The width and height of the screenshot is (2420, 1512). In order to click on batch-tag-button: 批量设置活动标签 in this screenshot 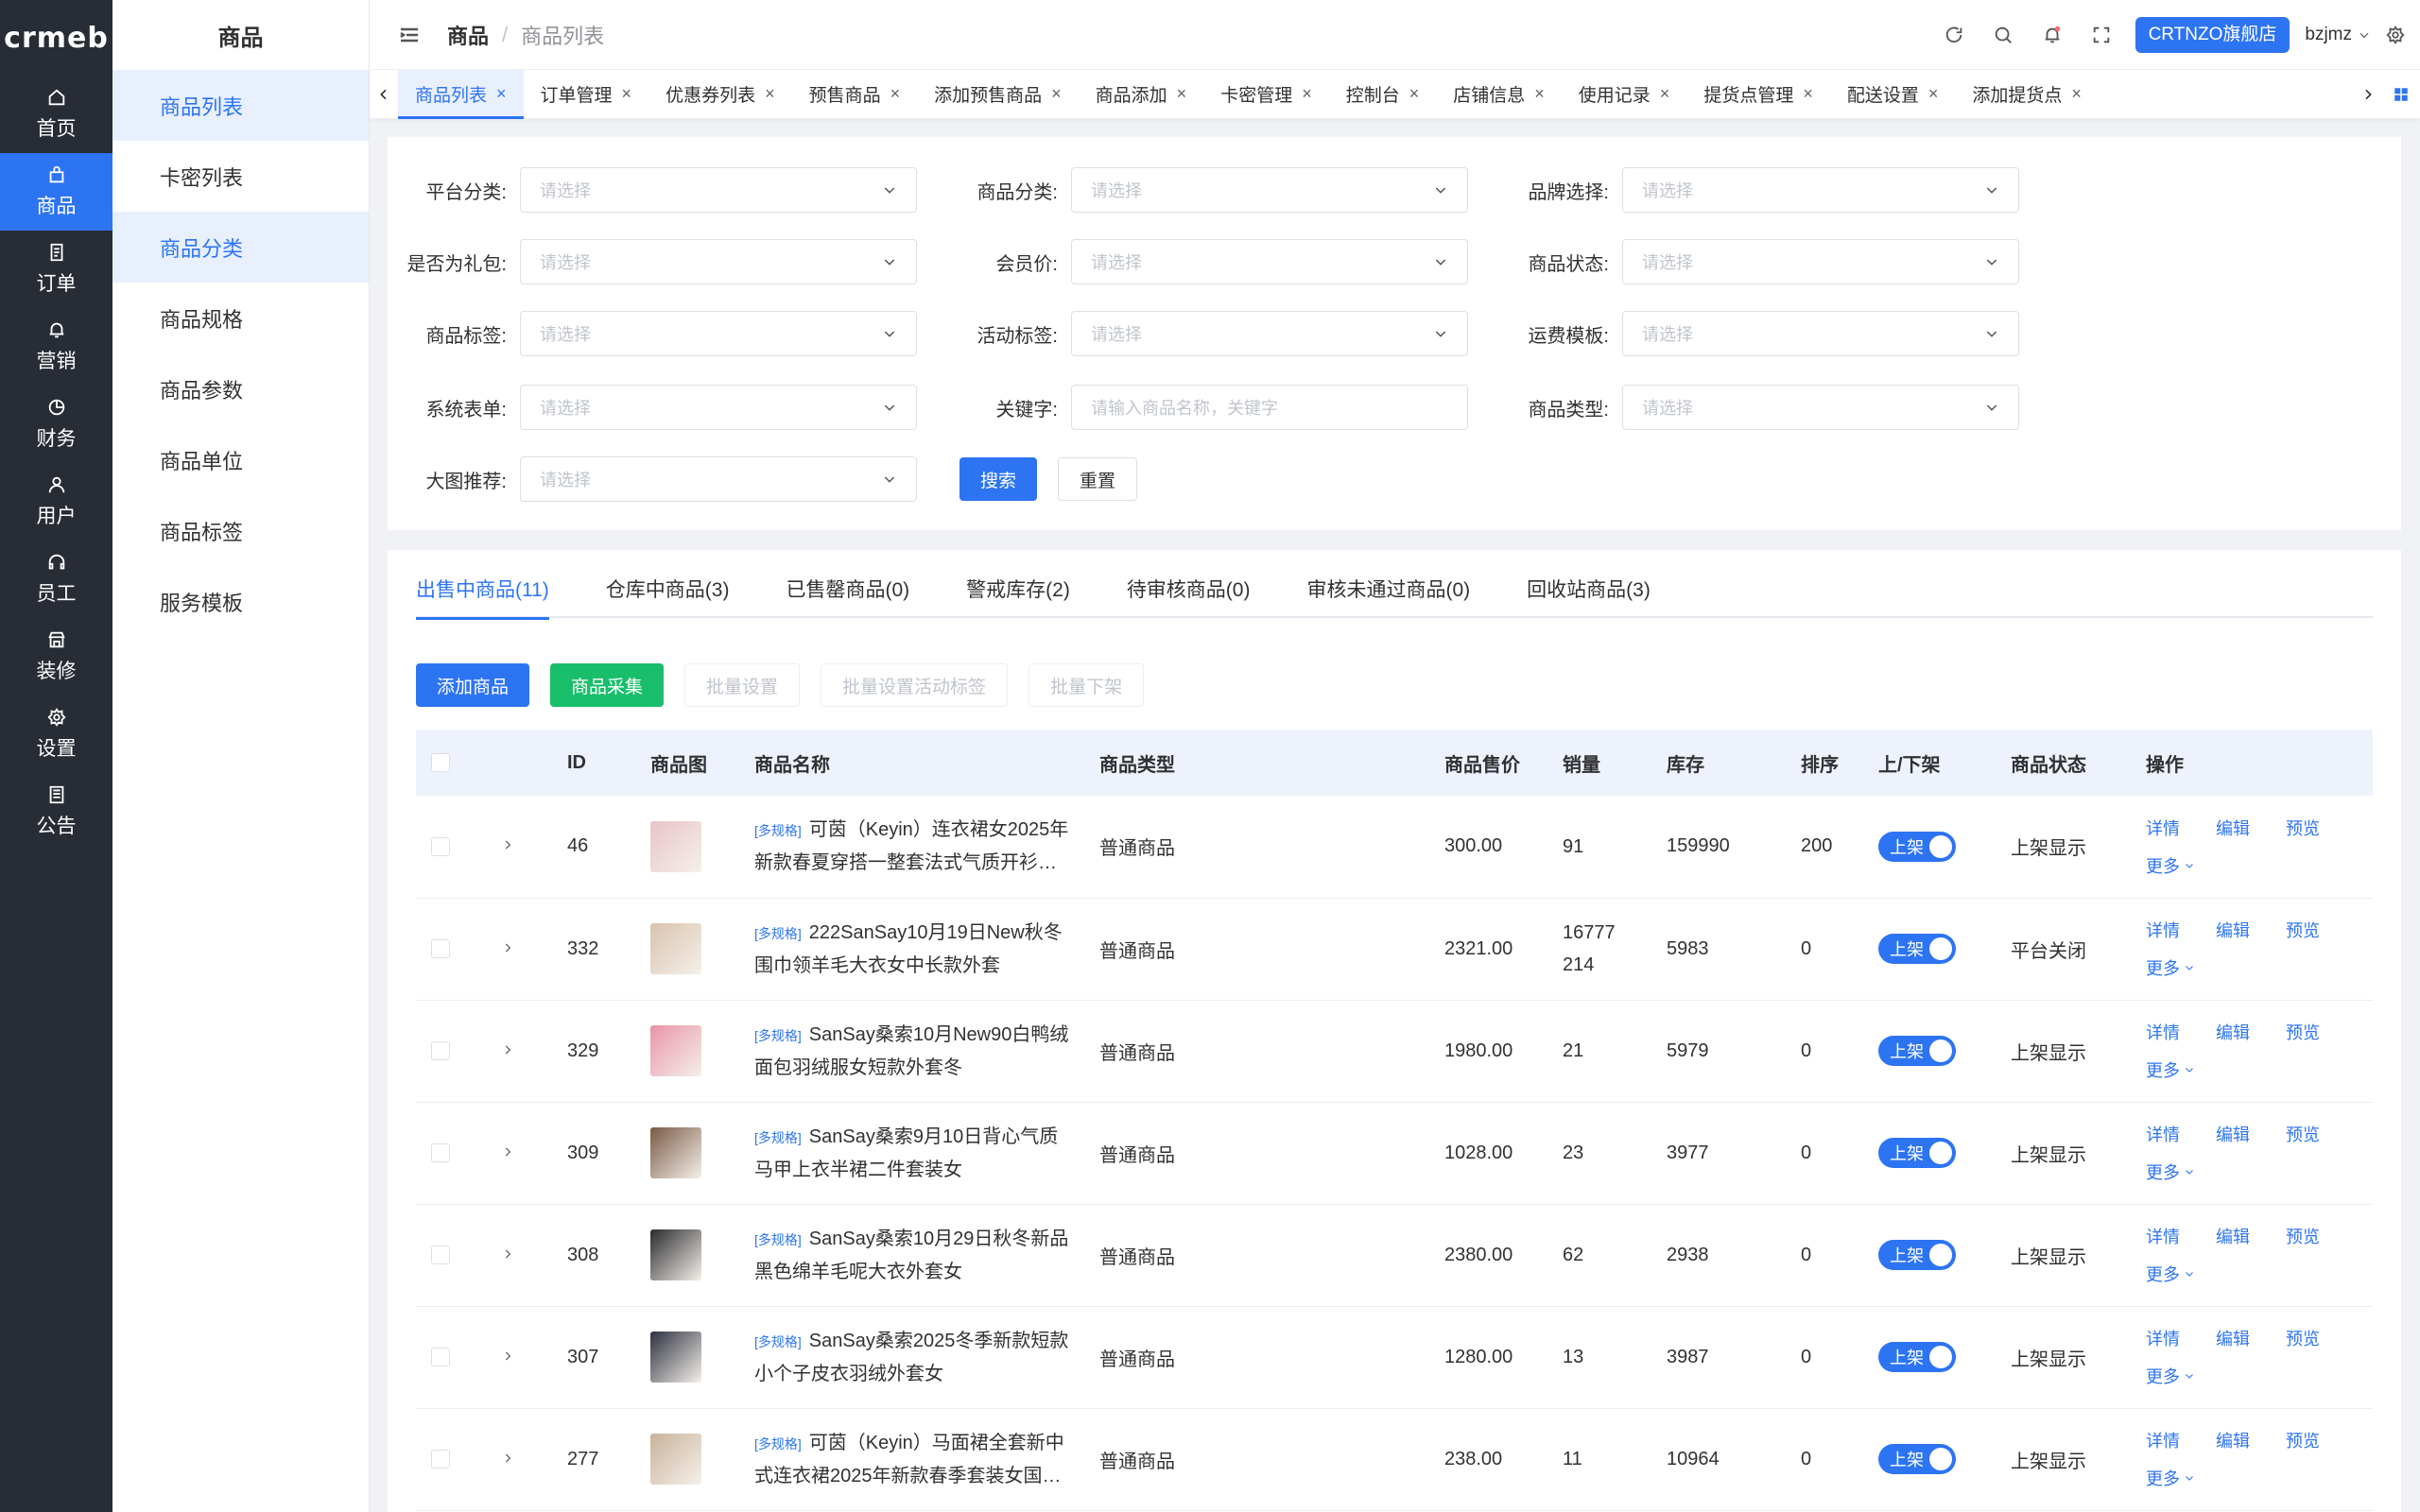, I will do `click(915, 685)`.